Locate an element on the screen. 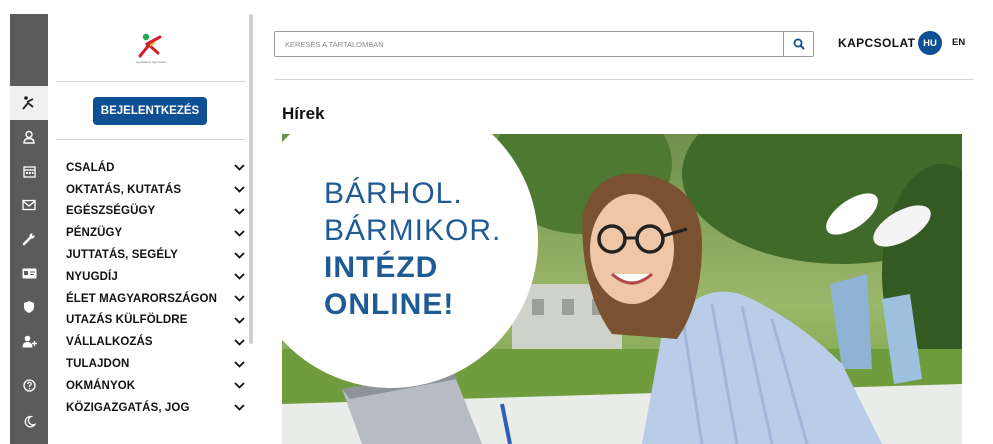 This screenshot has height=444, width=993. search-button is located at coordinates (798, 44).